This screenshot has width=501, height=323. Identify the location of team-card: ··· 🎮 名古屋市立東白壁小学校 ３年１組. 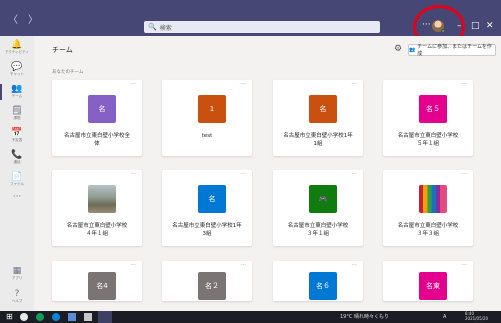
(318, 208).